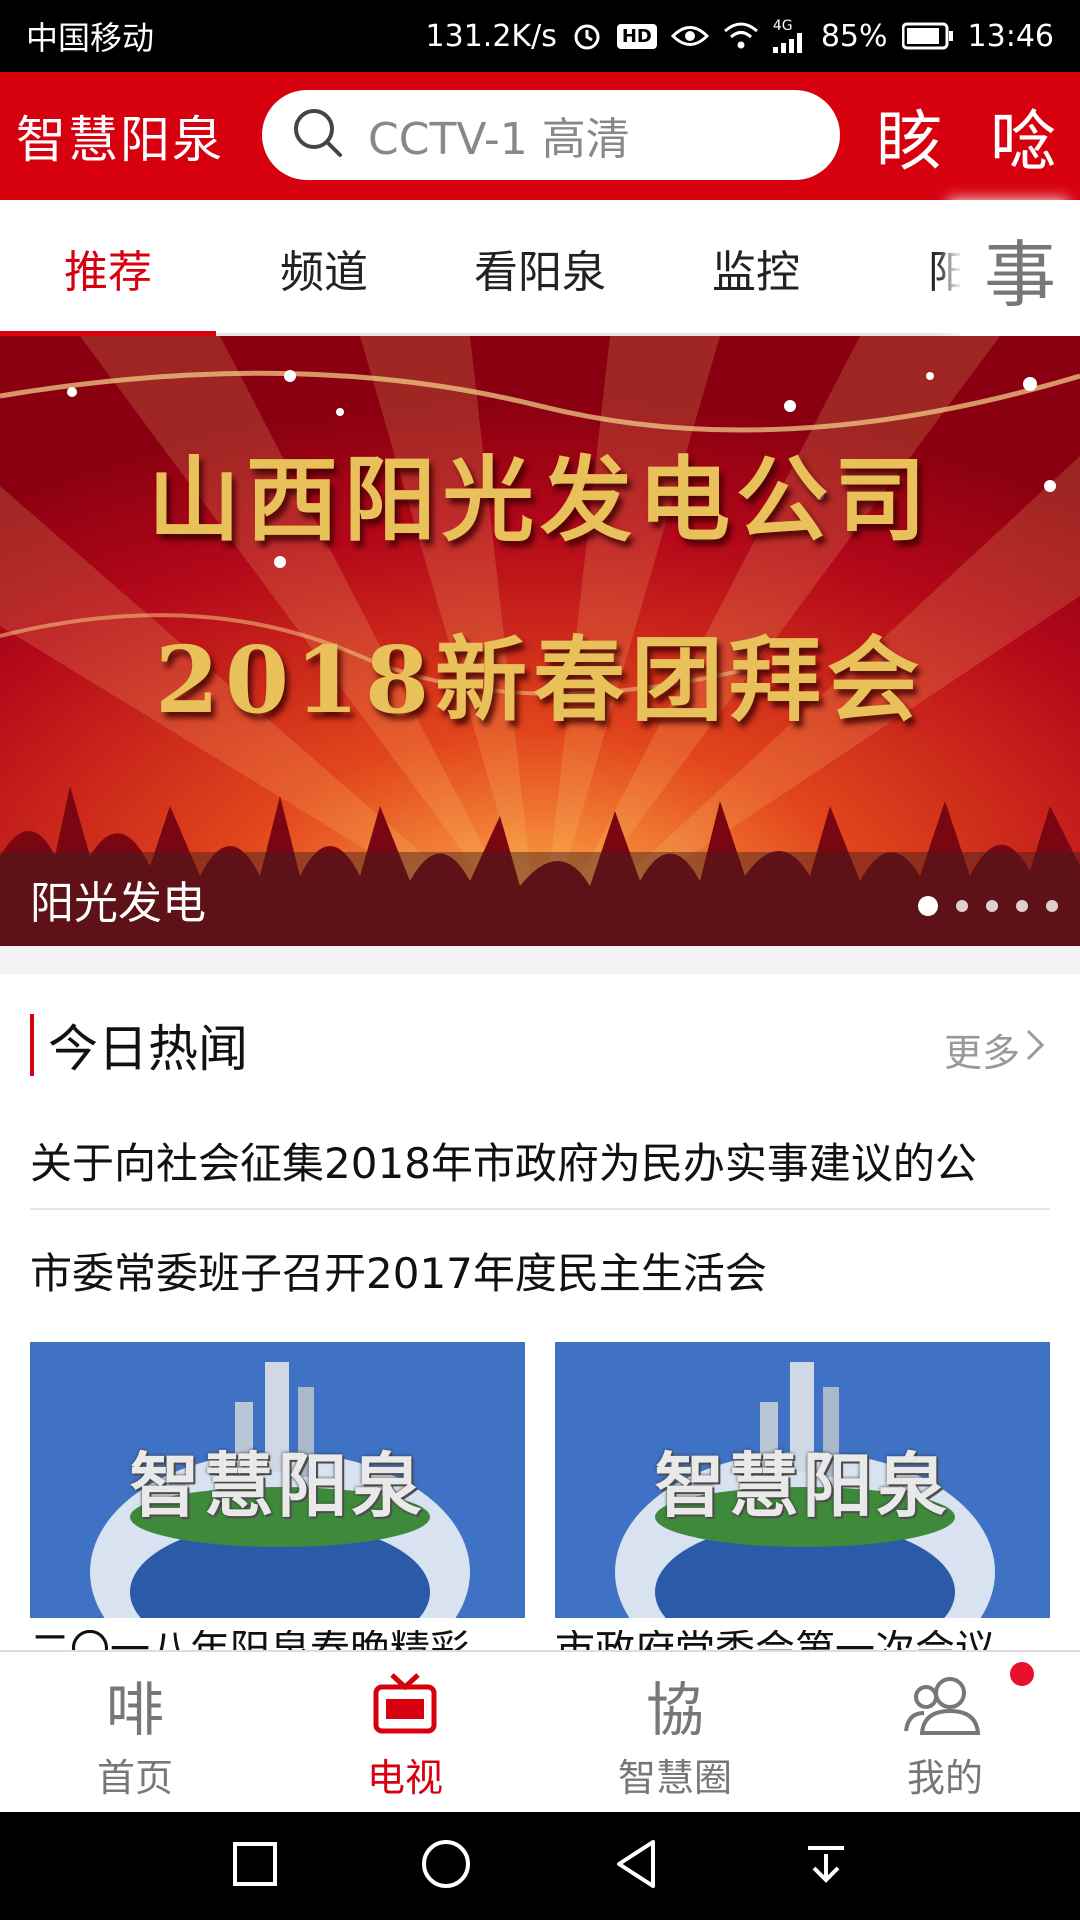 The height and width of the screenshot is (1920, 1080). Describe the element at coordinates (637, 1866) in the screenshot. I see `back-icon` at that location.